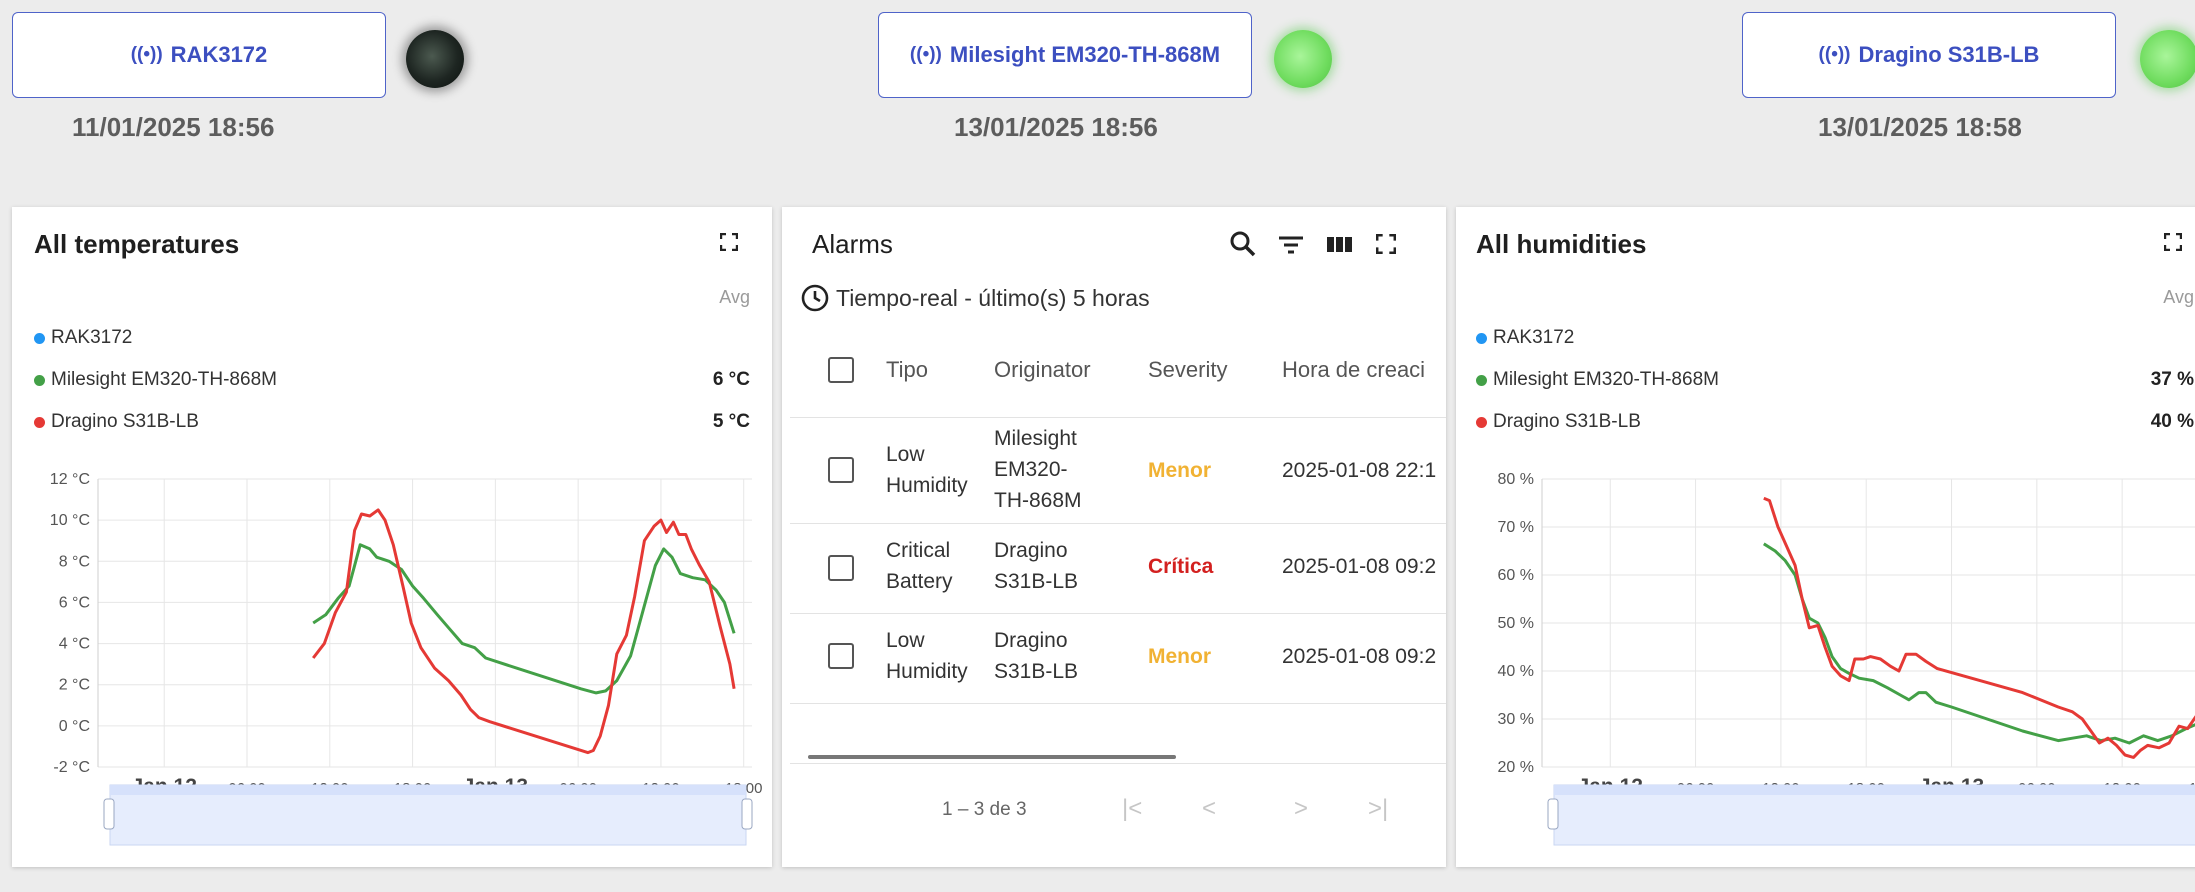  Describe the element at coordinates (1949, 54) in the screenshot. I see `device-name: Dragino S31B-LB` at that location.